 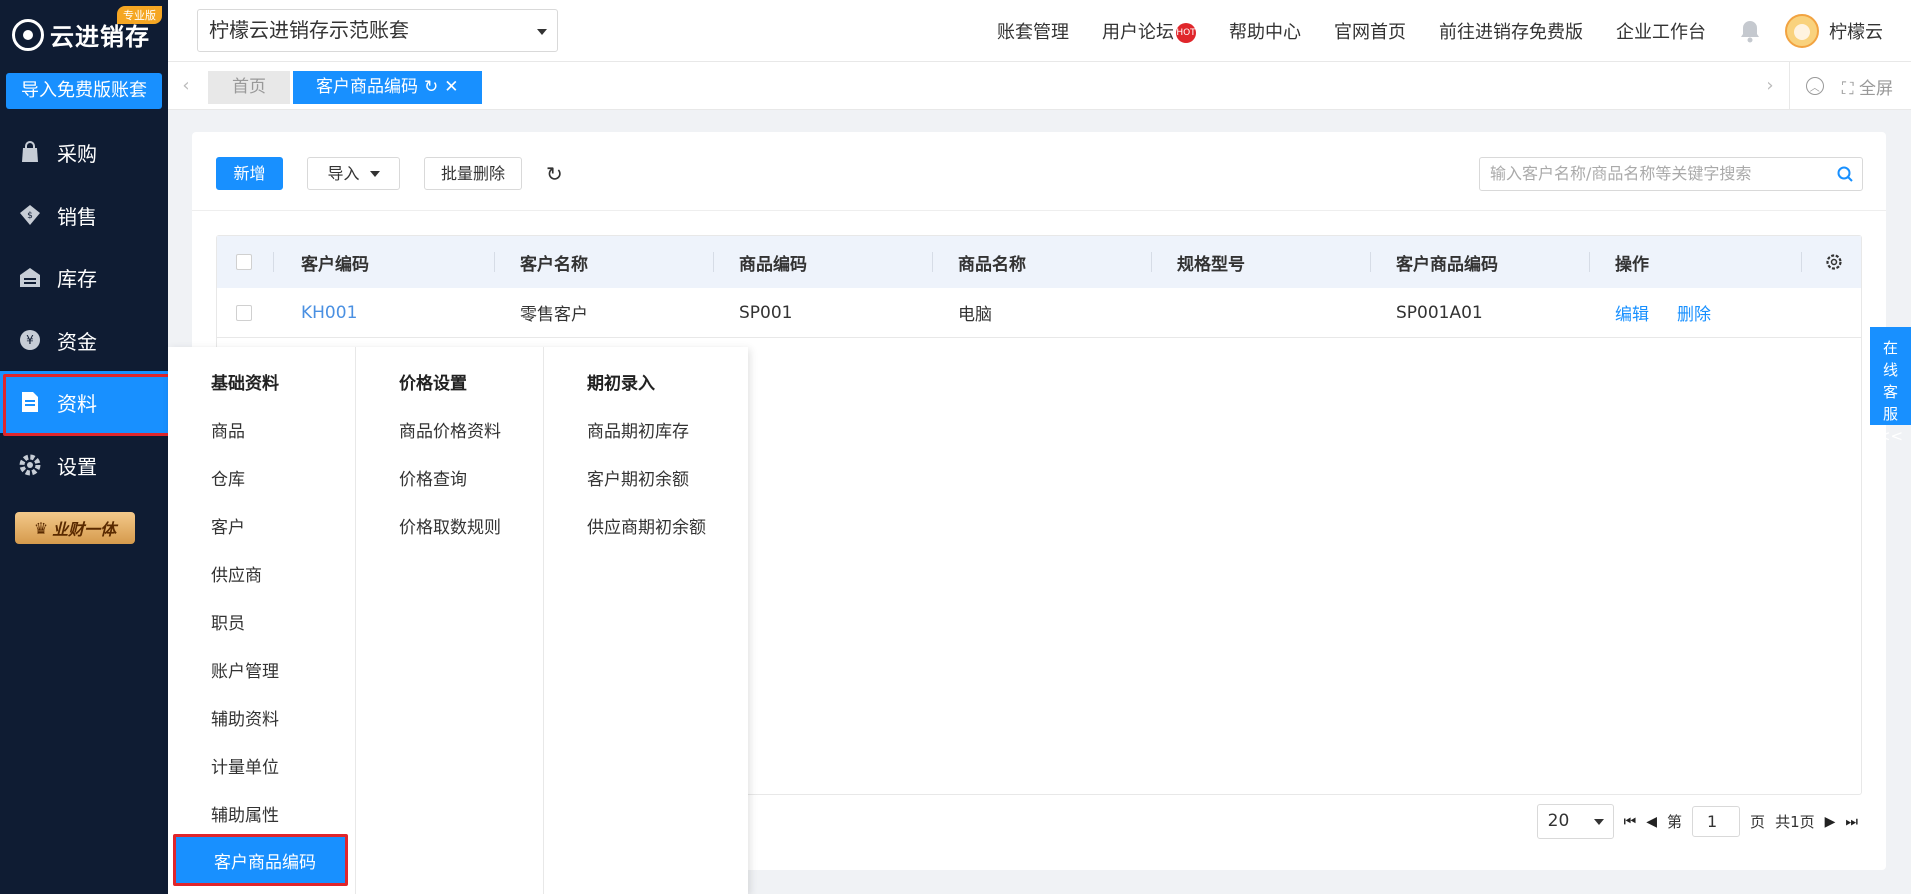 I want to click on page-size-select: 20, so click(x=1575, y=821).